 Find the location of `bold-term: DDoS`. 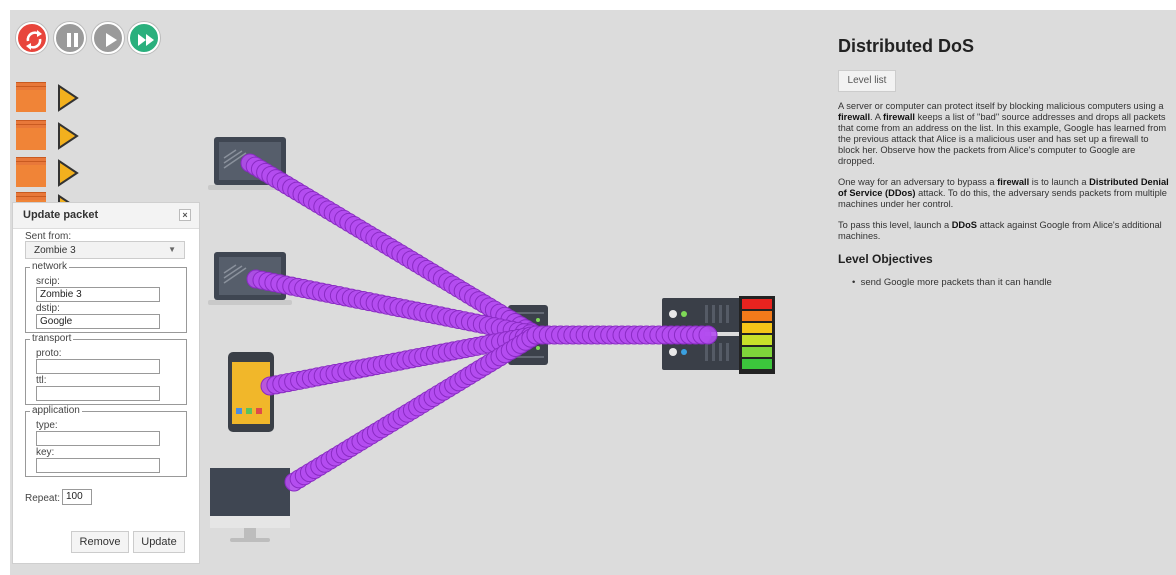

bold-term: DDoS is located at coordinates (964, 225).